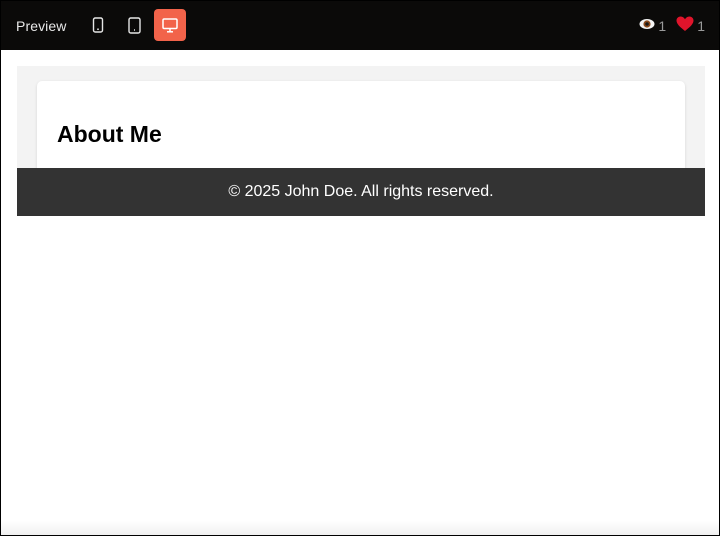  I want to click on heart-icon, so click(685, 25).